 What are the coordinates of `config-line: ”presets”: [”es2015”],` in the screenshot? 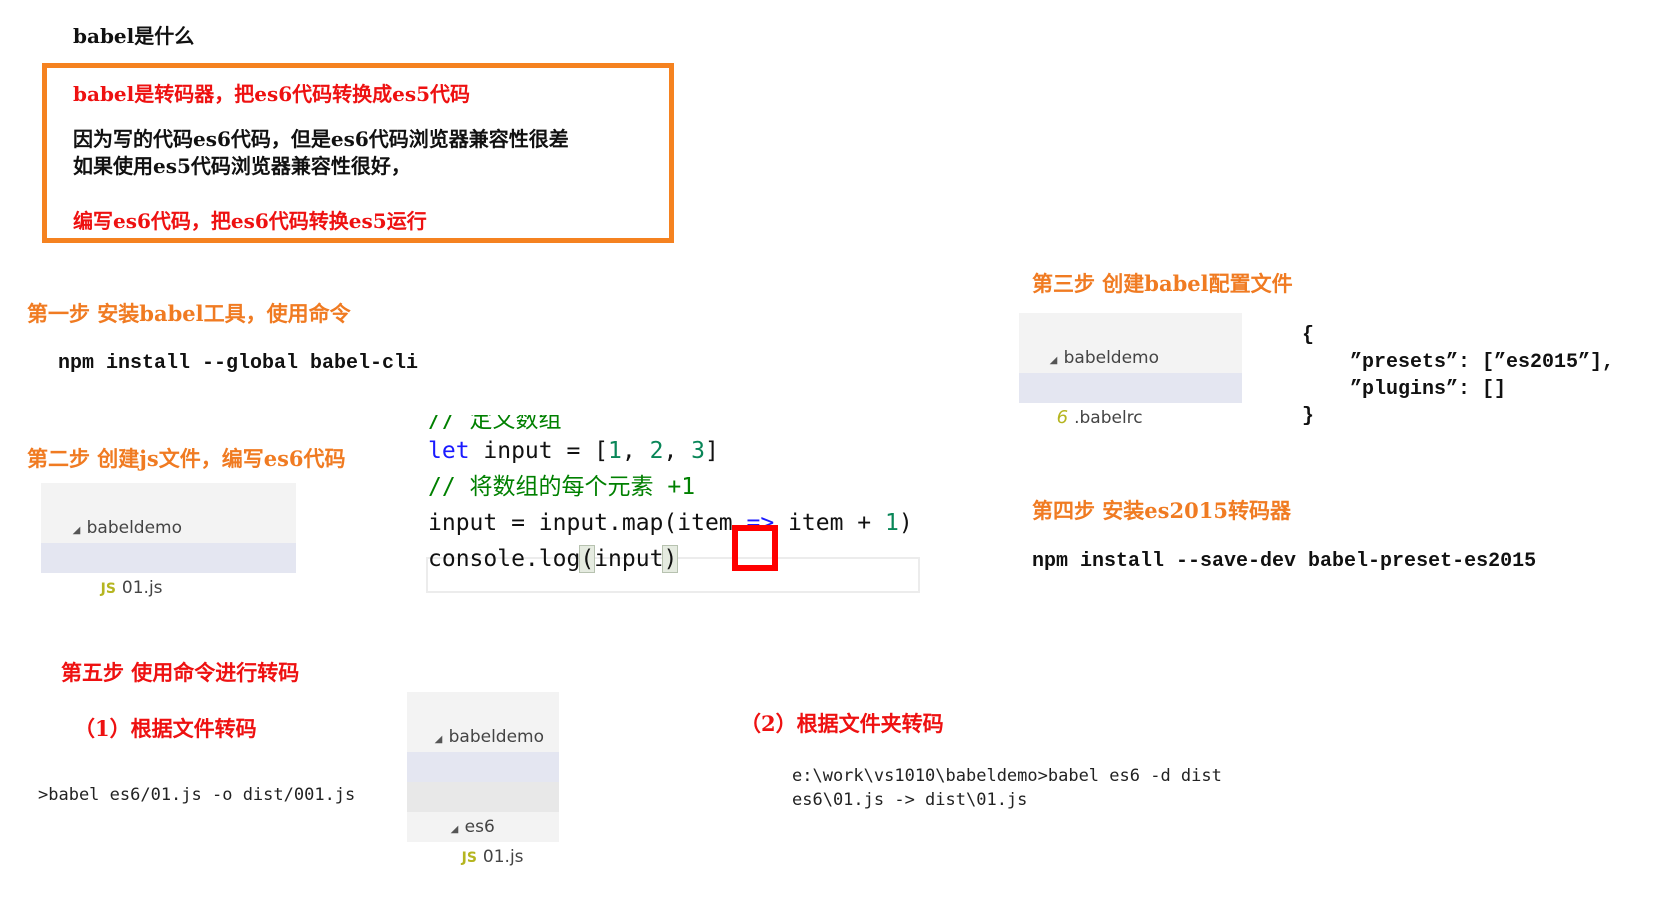 It's located at (1458, 362).